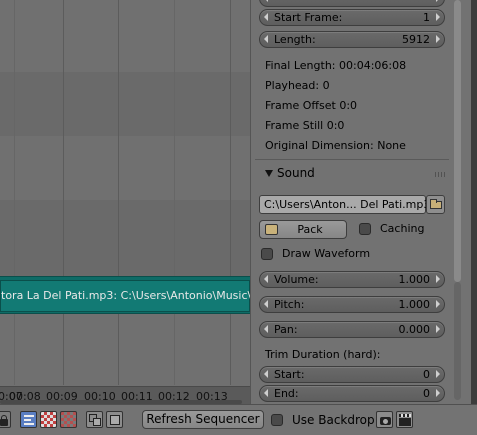  I want to click on sound-filepath-value: C:\Users\Anton... Del Pati.mp3, so click(347, 204).